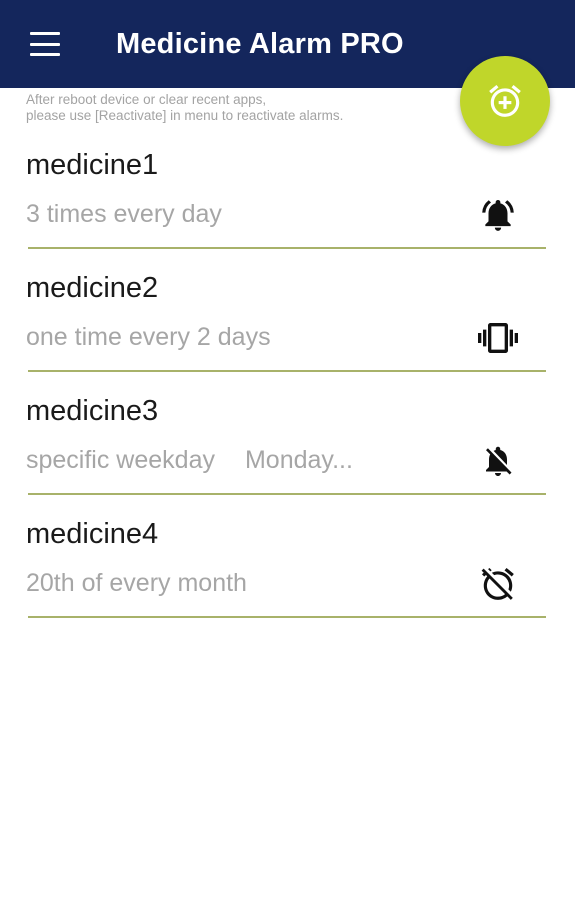 Image resolution: width=575 pixels, height=900 pixels. What do you see at coordinates (498, 338) in the screenshot?
I see `vibrate-icon` at bounding box center [498, 338].